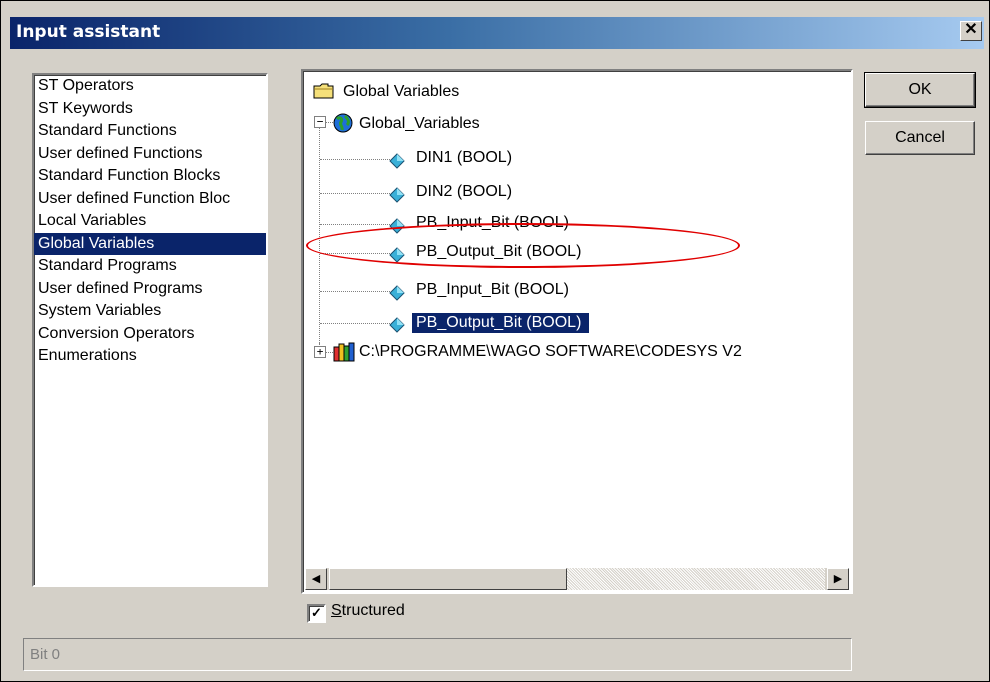  What do you see at coordinates (150, 334) in the screenshot?
I see `category-item: Conversion Operators` at bounding box center [150, 334].